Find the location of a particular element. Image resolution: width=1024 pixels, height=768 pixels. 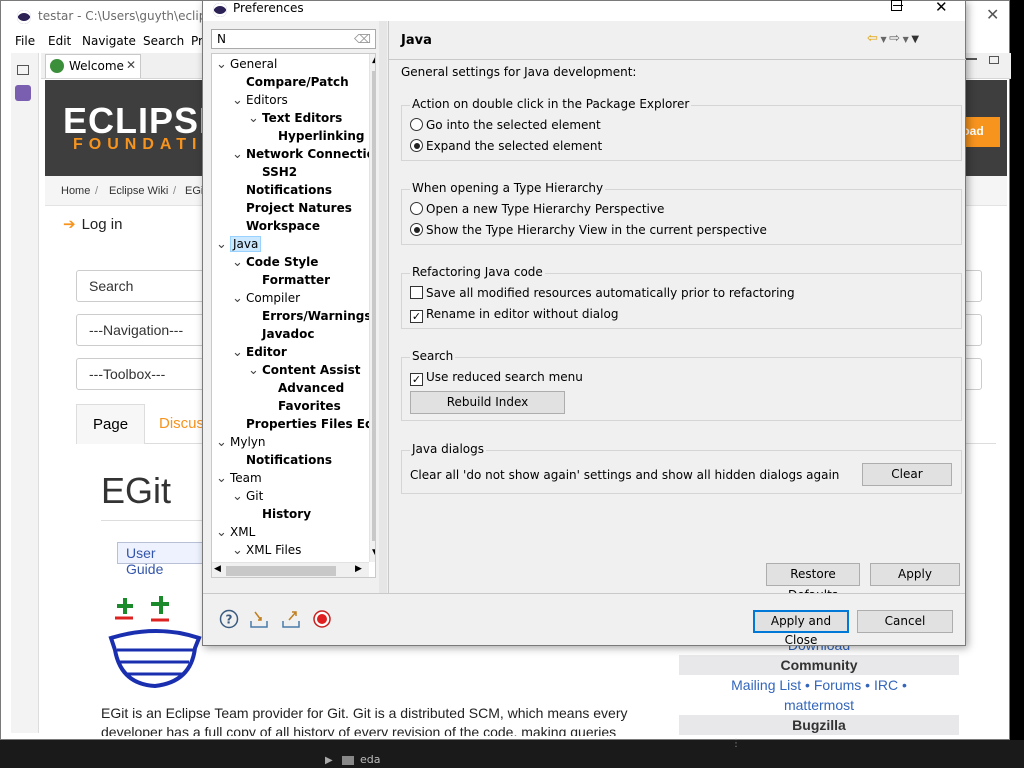

minimize-icon is located at coordinates (971, 59).